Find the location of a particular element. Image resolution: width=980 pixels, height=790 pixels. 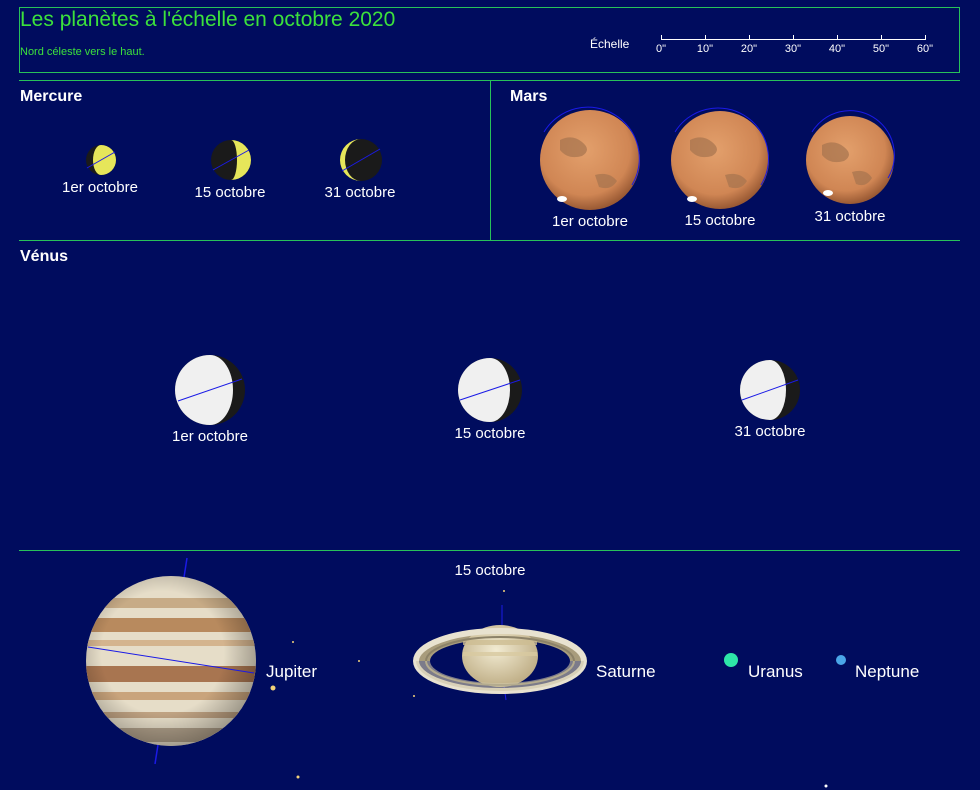

mercury-date-oct-15: 15 octobre is located at coordinates (230, 192).